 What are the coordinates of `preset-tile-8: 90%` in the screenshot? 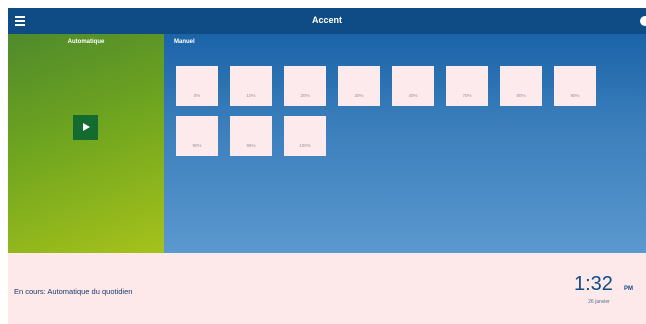 It's located at (197, 136).